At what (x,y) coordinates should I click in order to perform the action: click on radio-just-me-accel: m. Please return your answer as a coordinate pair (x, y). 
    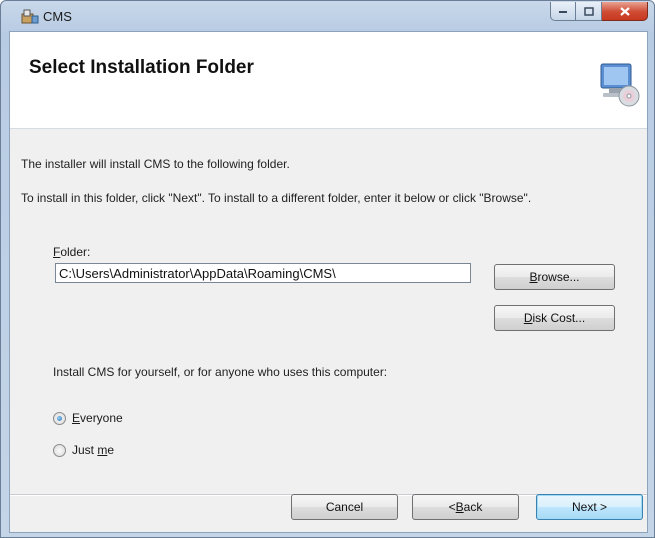
    Looking at the image, I should click on (102, 450).